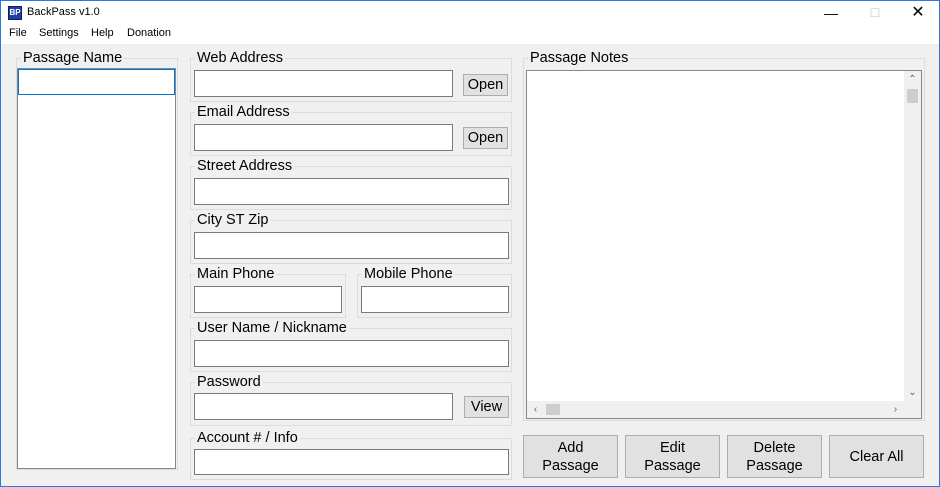 The image size is (940, 487). I want to click on add-passage-button: Add Passage, so click(570, 456).